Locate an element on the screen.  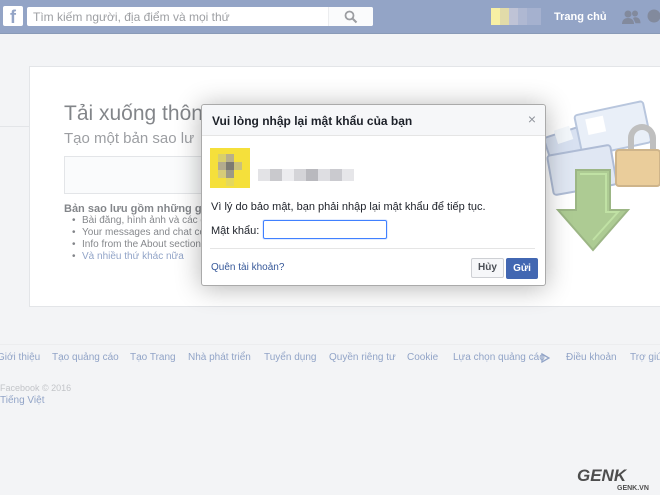
user-name-blurred is located at coordinates (306, 175).